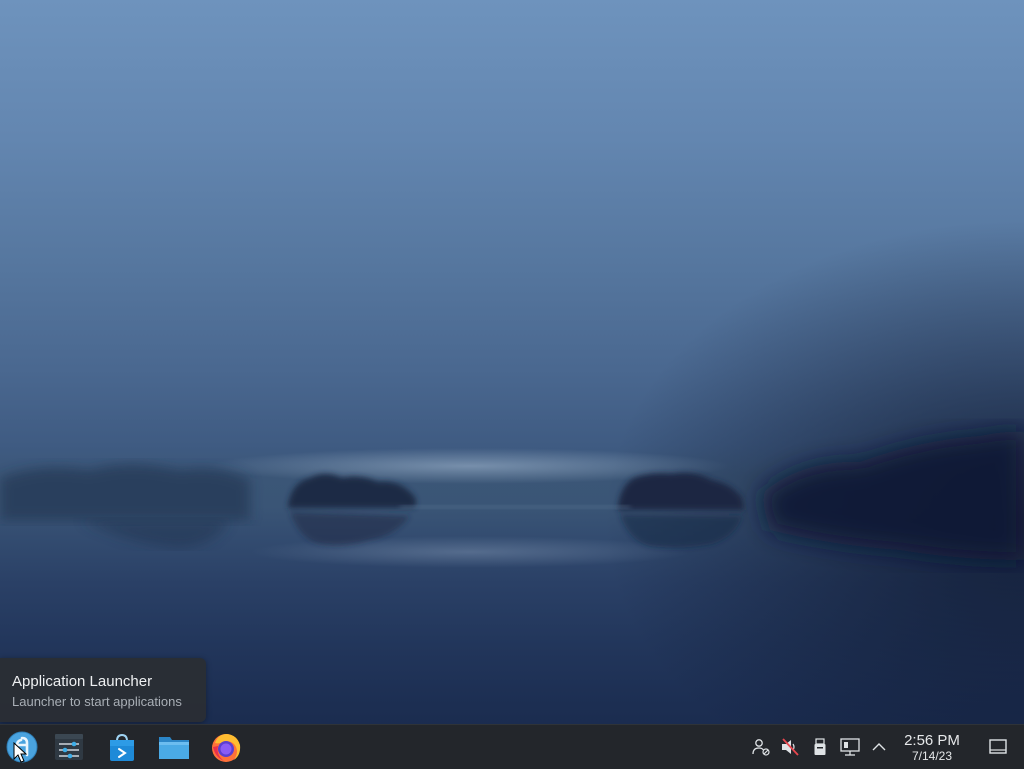 The height and width of the screenshot is (769, 1024). I want to click on island-right, so click(681, 510).